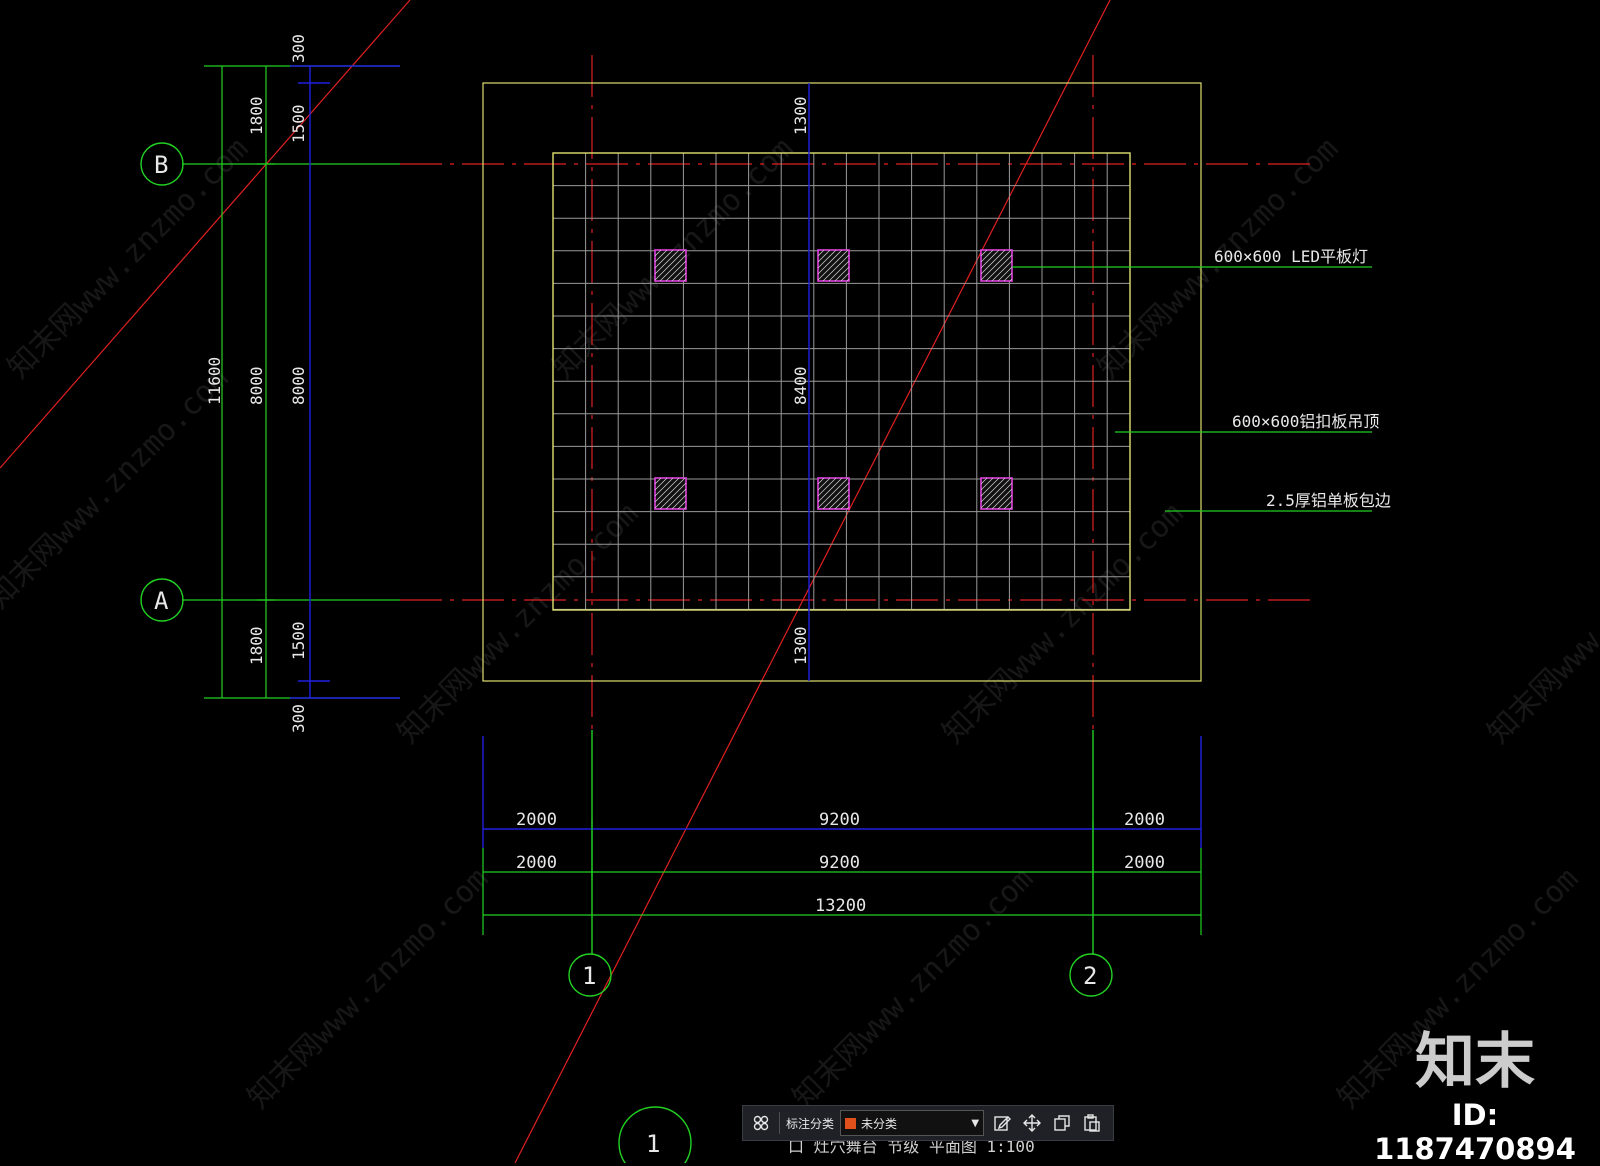  Describe the element at coordinates (1090, 976) in the screenshot. I see `axis-label-2: 2` at that location.